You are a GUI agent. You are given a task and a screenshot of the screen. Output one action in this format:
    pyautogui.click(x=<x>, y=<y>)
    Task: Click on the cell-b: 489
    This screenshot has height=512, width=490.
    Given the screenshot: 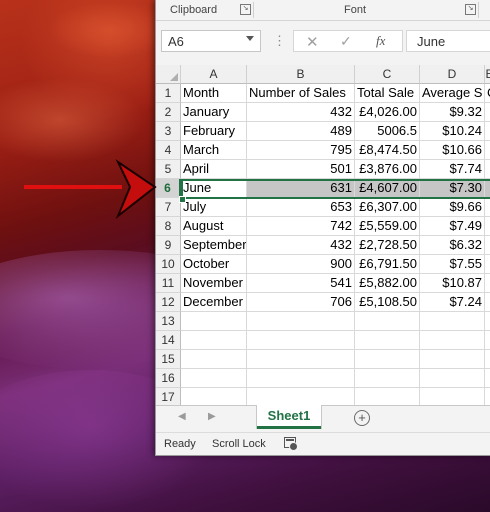 What is the action you would take?
    pyautogui.click(x=301, y=131)
    